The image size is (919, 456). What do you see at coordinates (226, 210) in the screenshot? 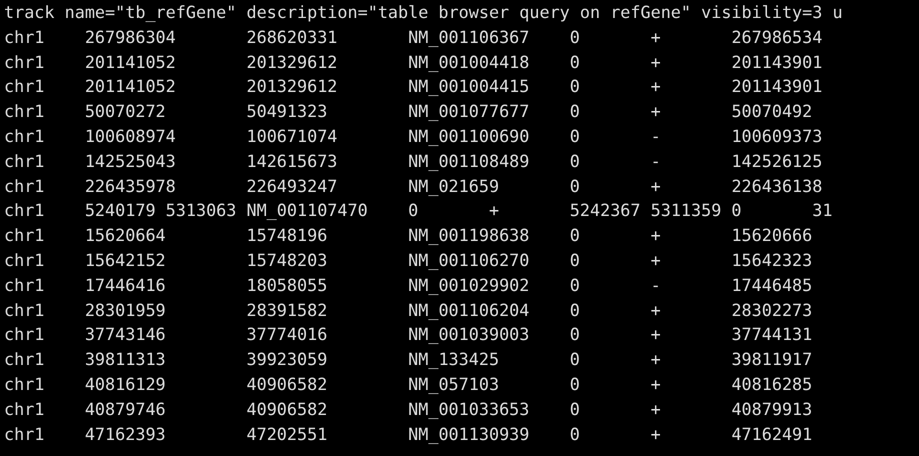
I see `output-text: 5240179 5313063 NM_001107470` at bounding box center [226, 210].